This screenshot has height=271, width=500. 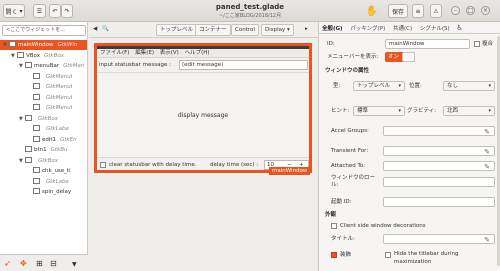 What do you see at coordinates (332, 29) in the screenshot?
I see `tab-general: 全般(G)` at bounding box center [332, 29].